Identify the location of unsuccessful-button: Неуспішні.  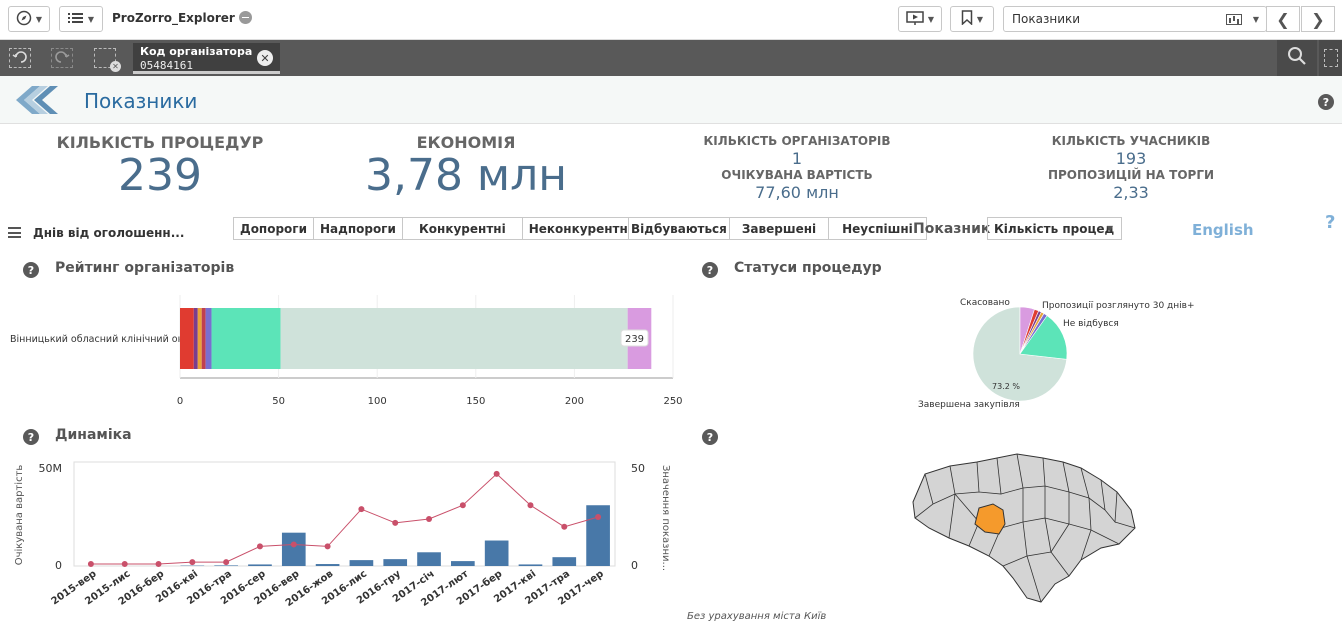
(877, 228).